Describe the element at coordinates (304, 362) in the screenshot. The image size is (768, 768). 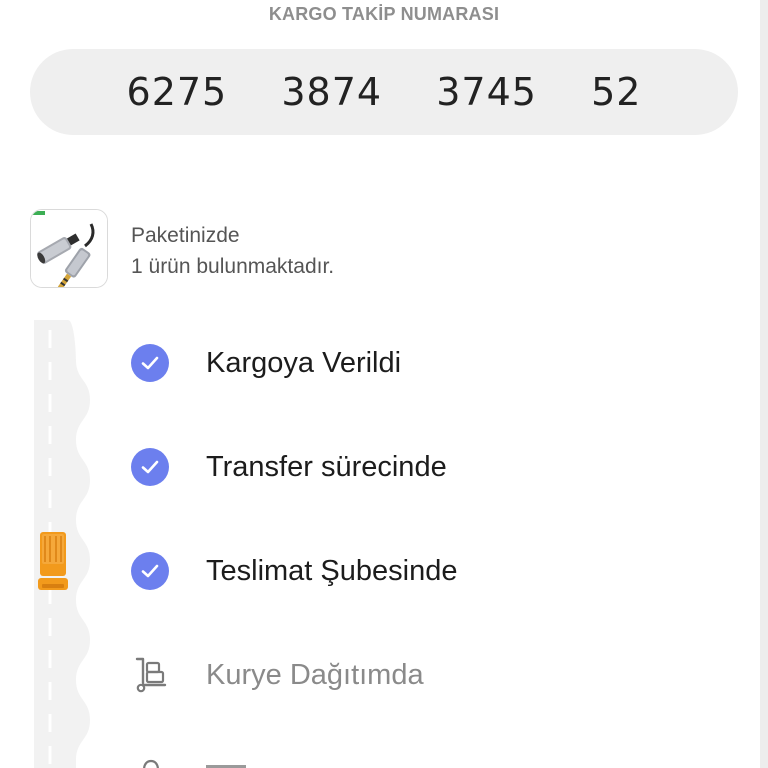
I see `step-label: Kargoya Verildi` at that location.